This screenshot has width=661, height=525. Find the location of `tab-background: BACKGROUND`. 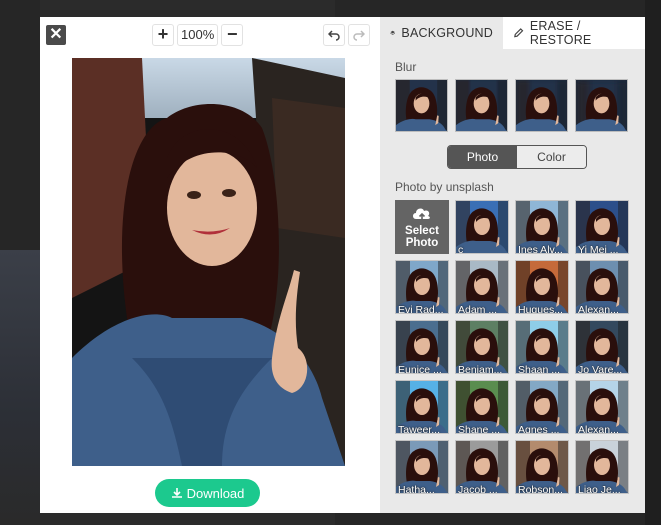

tab-background: BACKGROUND is located at coordinates (441, 33).